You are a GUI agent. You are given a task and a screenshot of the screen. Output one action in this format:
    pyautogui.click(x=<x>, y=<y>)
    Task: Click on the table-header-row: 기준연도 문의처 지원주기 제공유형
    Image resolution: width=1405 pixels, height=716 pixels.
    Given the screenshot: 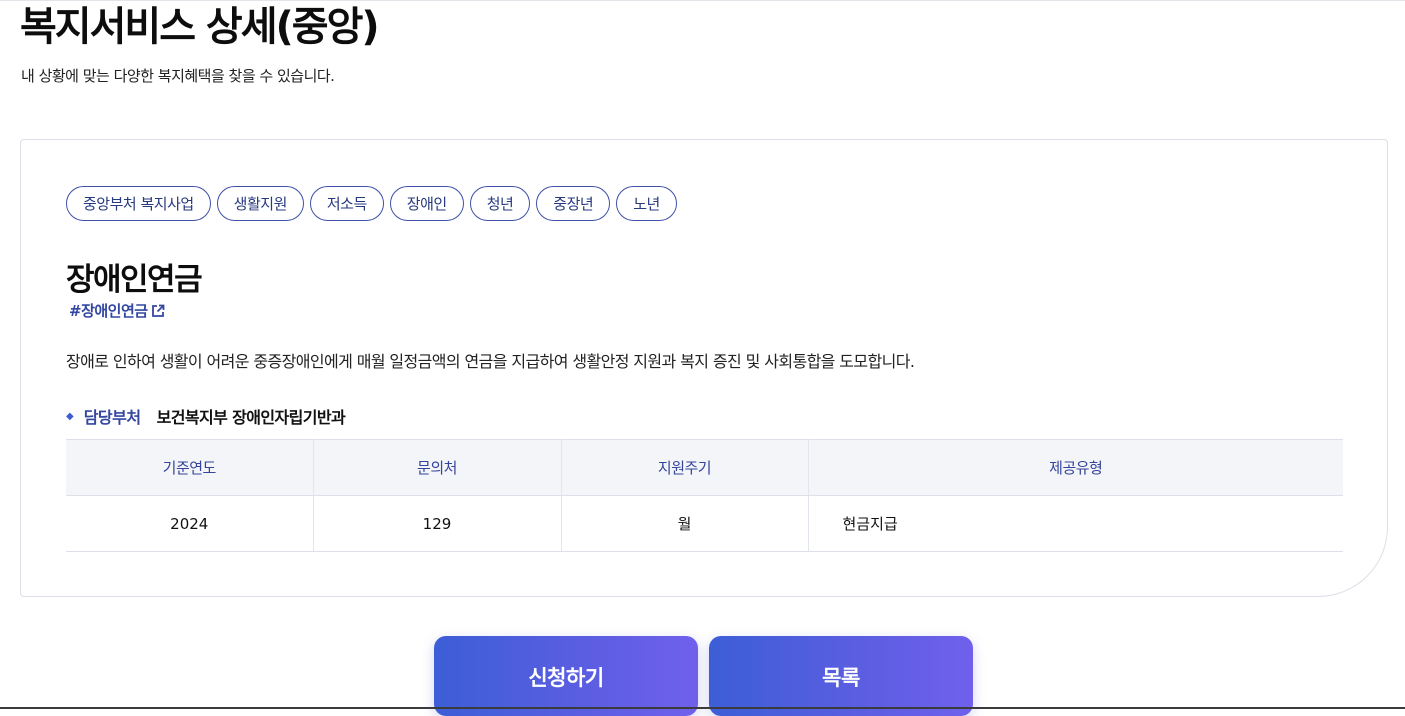 What is the action you would take?
    pyautogui.click(x=704, y=467)
    